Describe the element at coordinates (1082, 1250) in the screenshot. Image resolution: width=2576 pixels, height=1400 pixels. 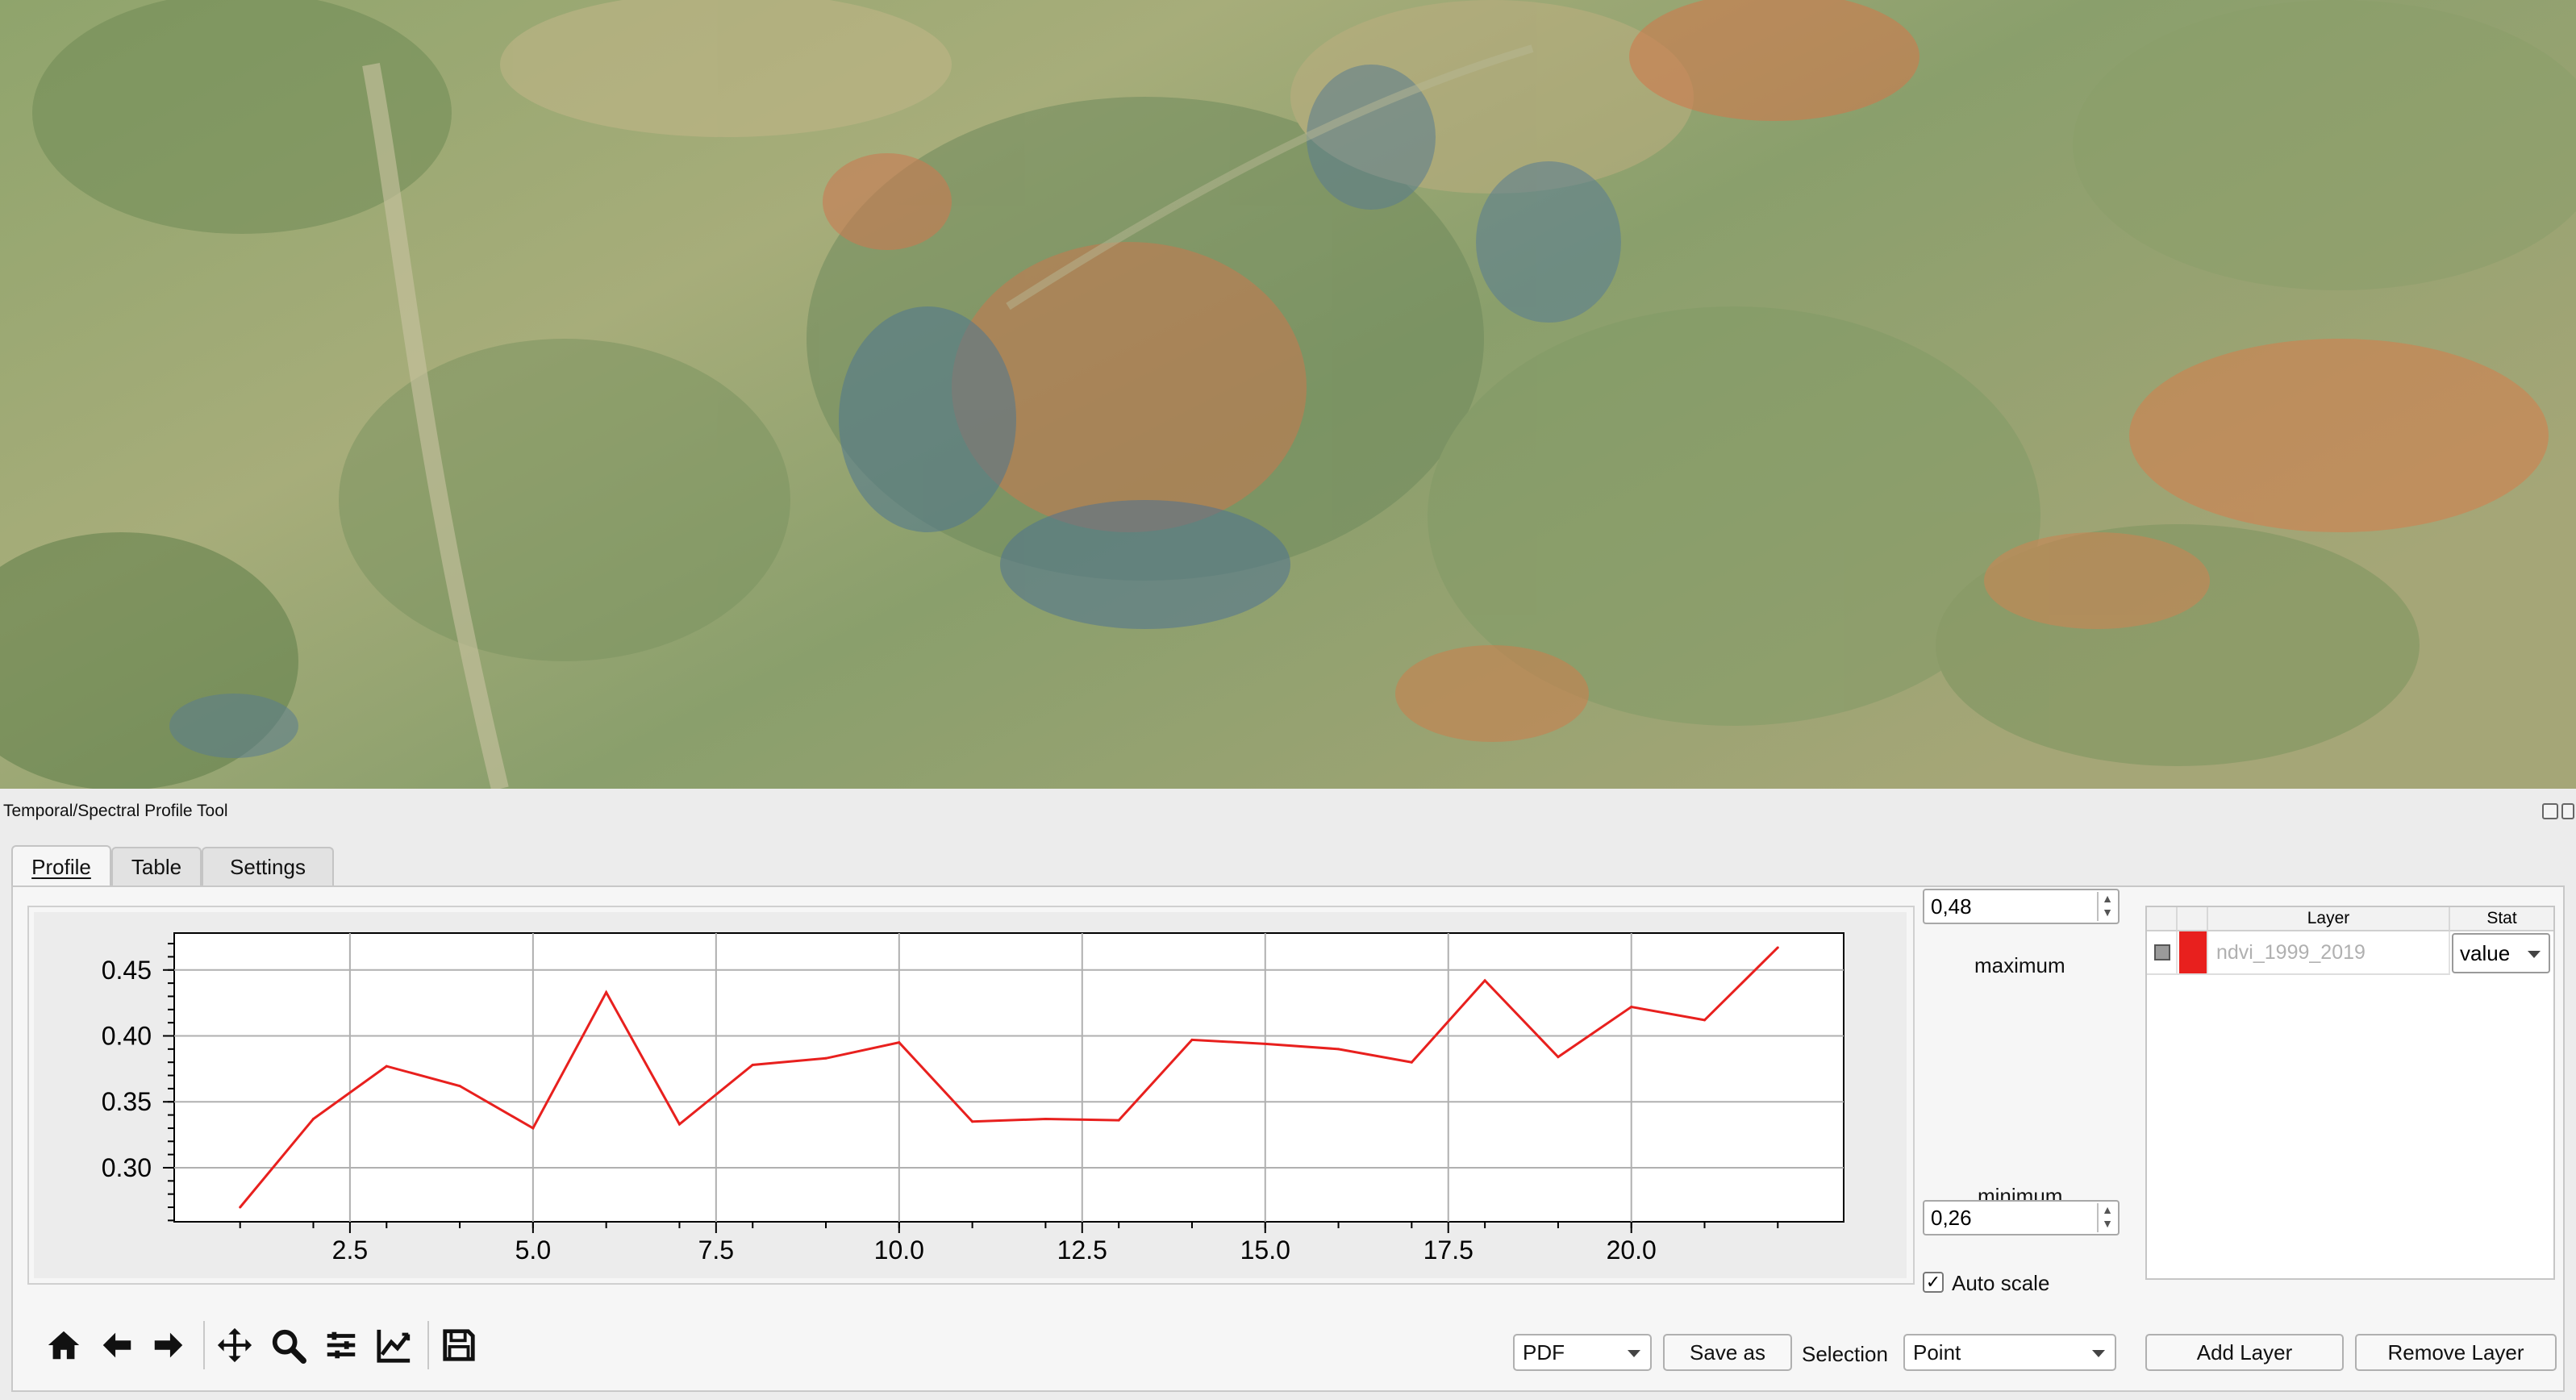
I see `x-tick-label: 12.5` at that location.